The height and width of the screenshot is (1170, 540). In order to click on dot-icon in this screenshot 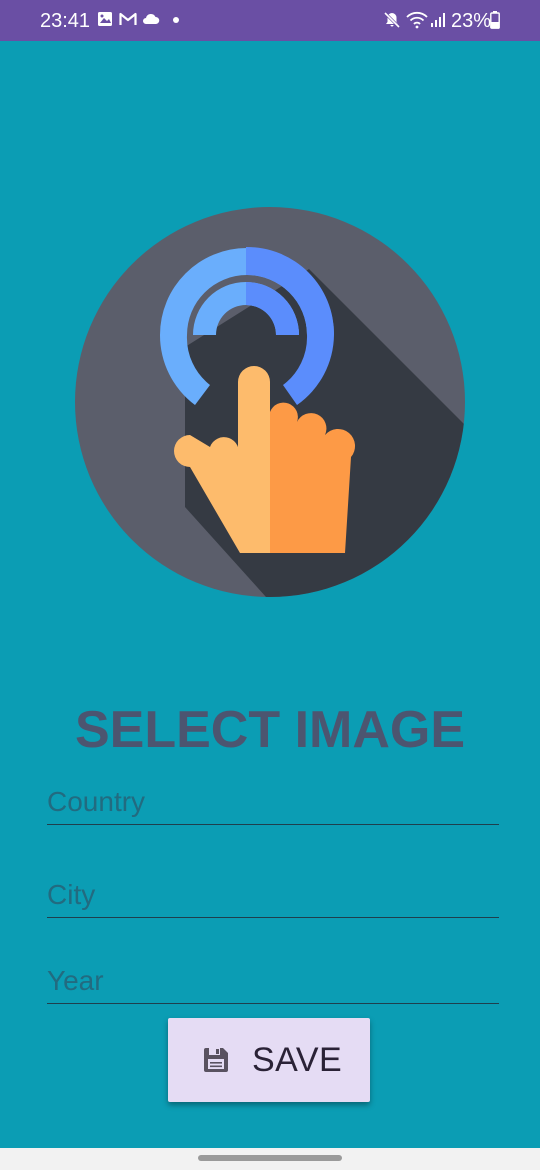, I will do `click(176, 20)`.